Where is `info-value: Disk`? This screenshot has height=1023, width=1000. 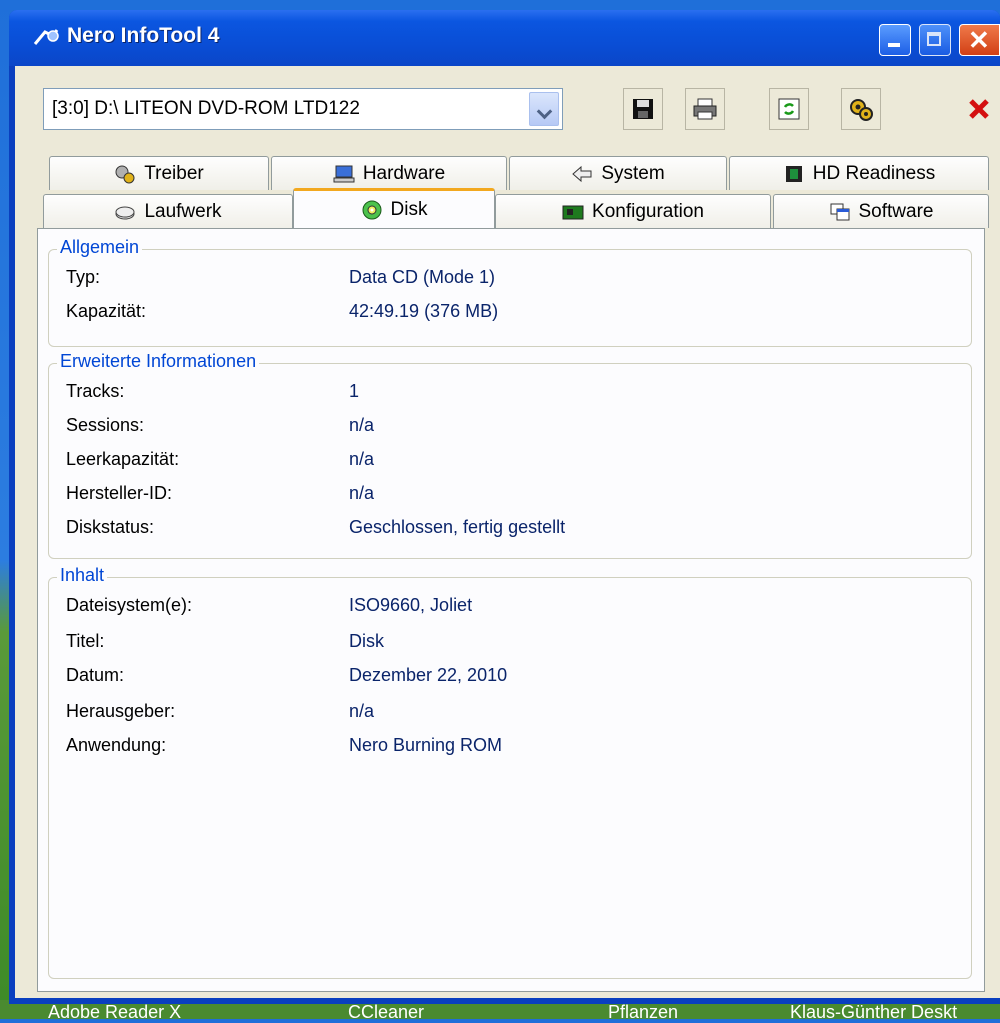 info-value: Disk is located at coordinates (366, 641).